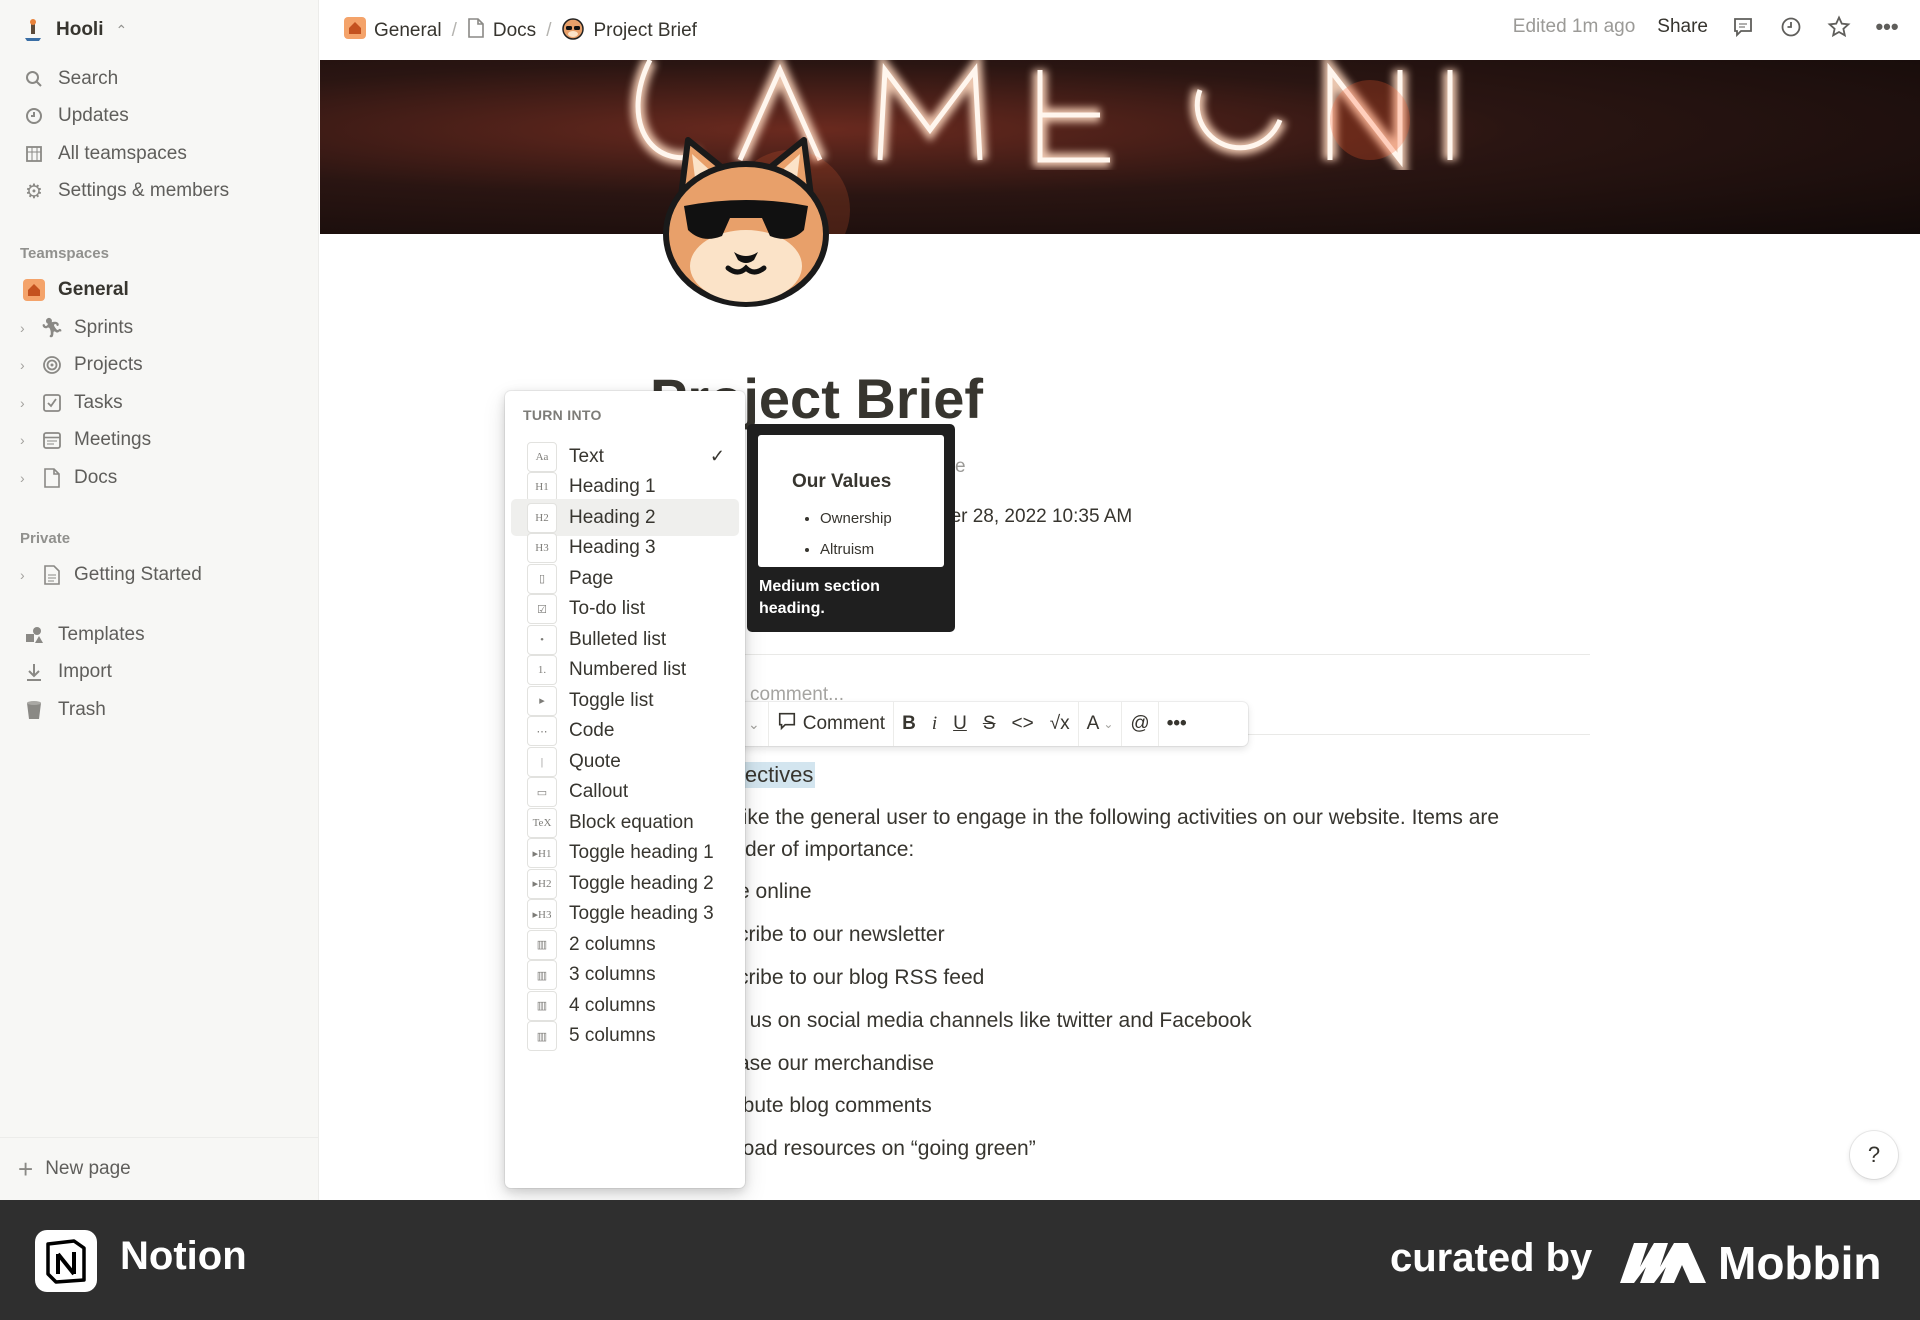 The height and width of the screenshot is (1320, 1920). Describe the element at coordinates (542, 914) in the screenshot. I see `block-type-thumbnail-icon: ▸H3` at that location.